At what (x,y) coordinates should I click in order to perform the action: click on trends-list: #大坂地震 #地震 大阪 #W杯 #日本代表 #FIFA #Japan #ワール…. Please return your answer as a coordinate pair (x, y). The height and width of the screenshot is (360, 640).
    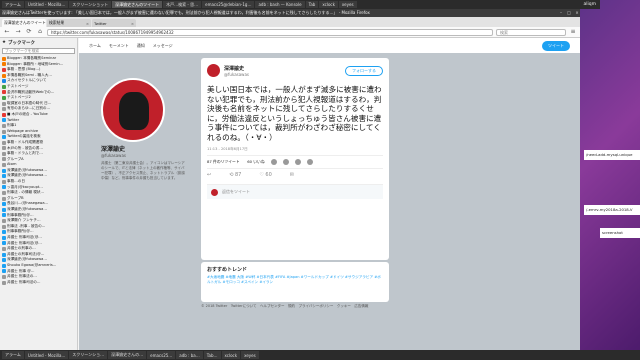
    Looking at the image, I should click on (295, 280).